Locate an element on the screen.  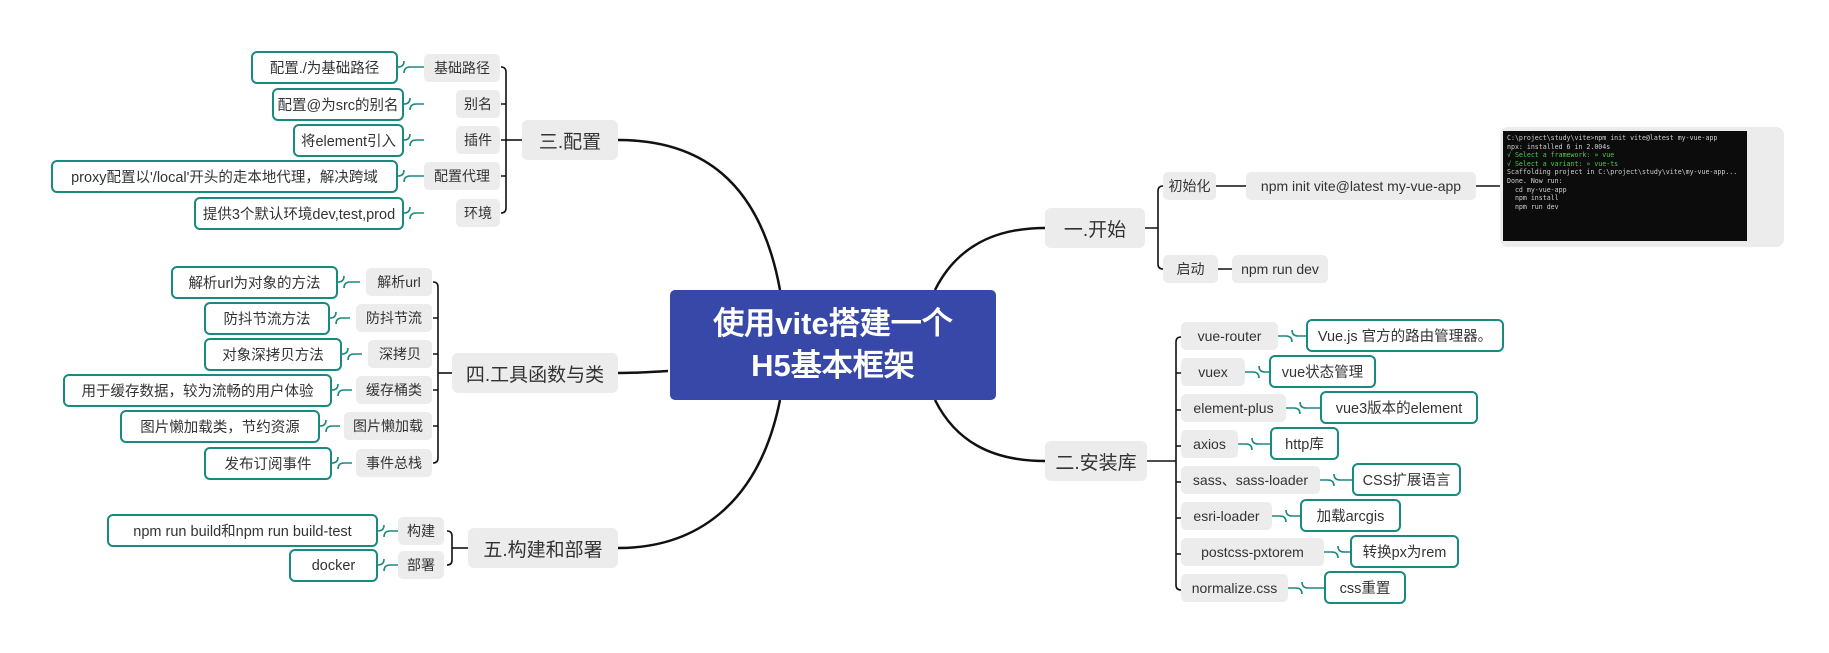
central-topic: 使用vite搭建一个 H5基本框架 is located at coordinates (833, 345).